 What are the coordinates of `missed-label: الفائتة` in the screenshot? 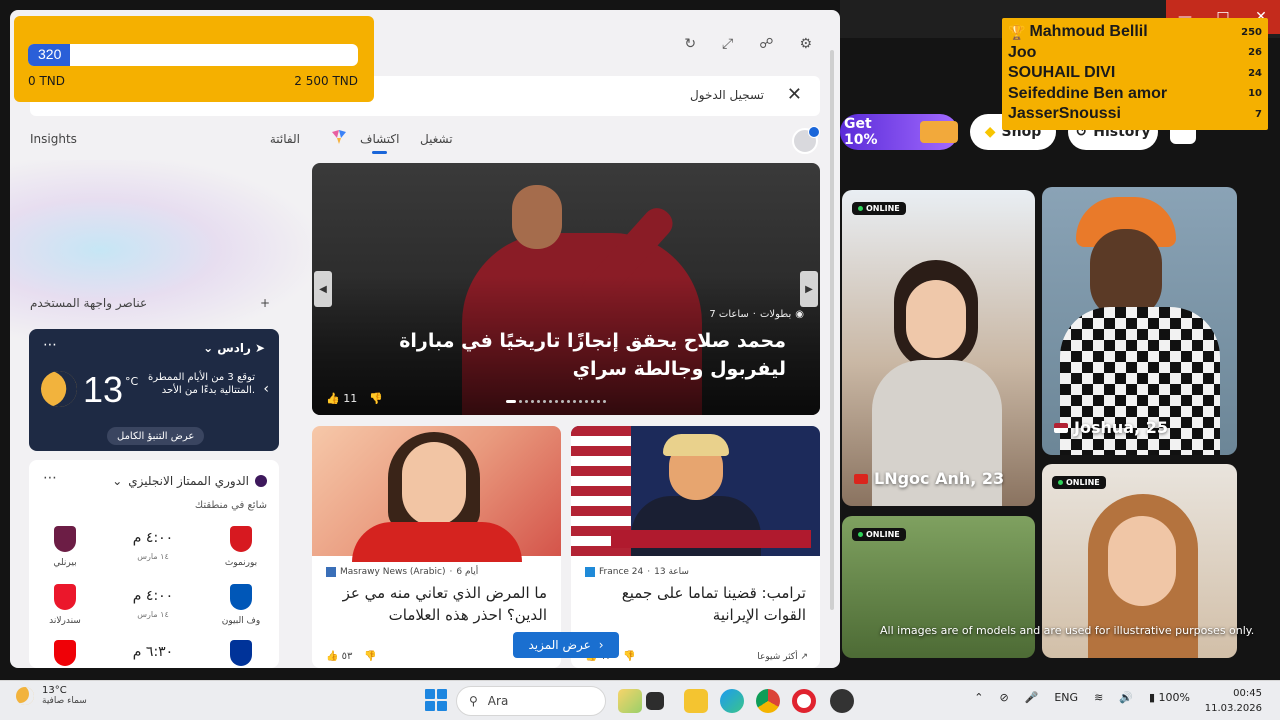 It's located at (284, 139).